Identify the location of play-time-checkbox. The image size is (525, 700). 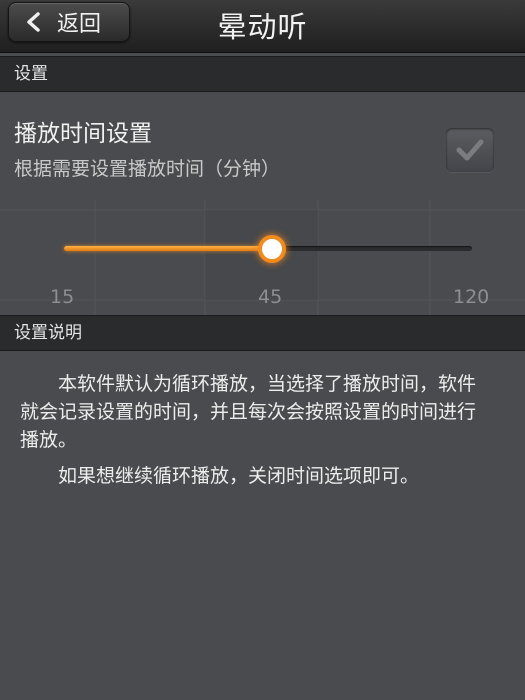
(470, 150).